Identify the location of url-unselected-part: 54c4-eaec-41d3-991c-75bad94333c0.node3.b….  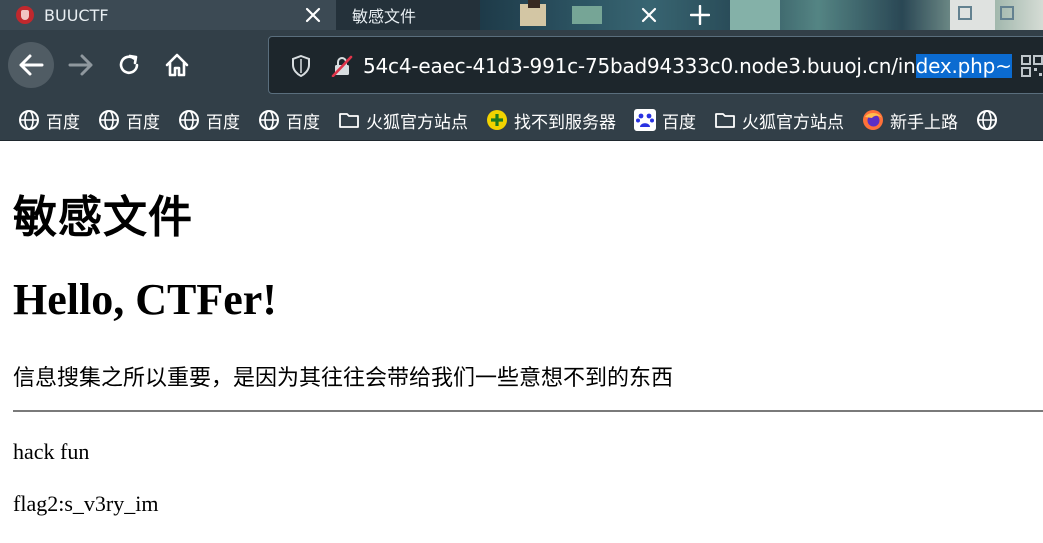
(639, 66).